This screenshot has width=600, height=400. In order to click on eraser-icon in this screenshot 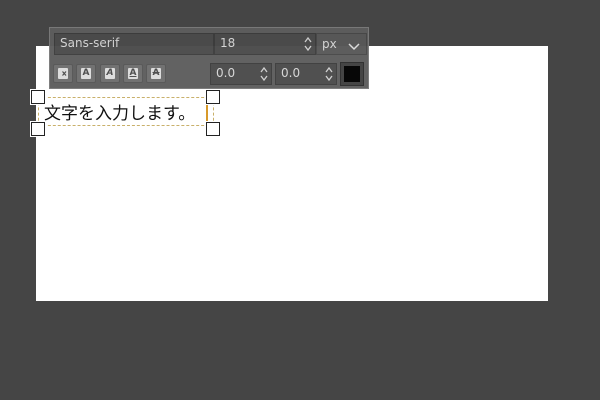, I will do `click(63, 73)`.